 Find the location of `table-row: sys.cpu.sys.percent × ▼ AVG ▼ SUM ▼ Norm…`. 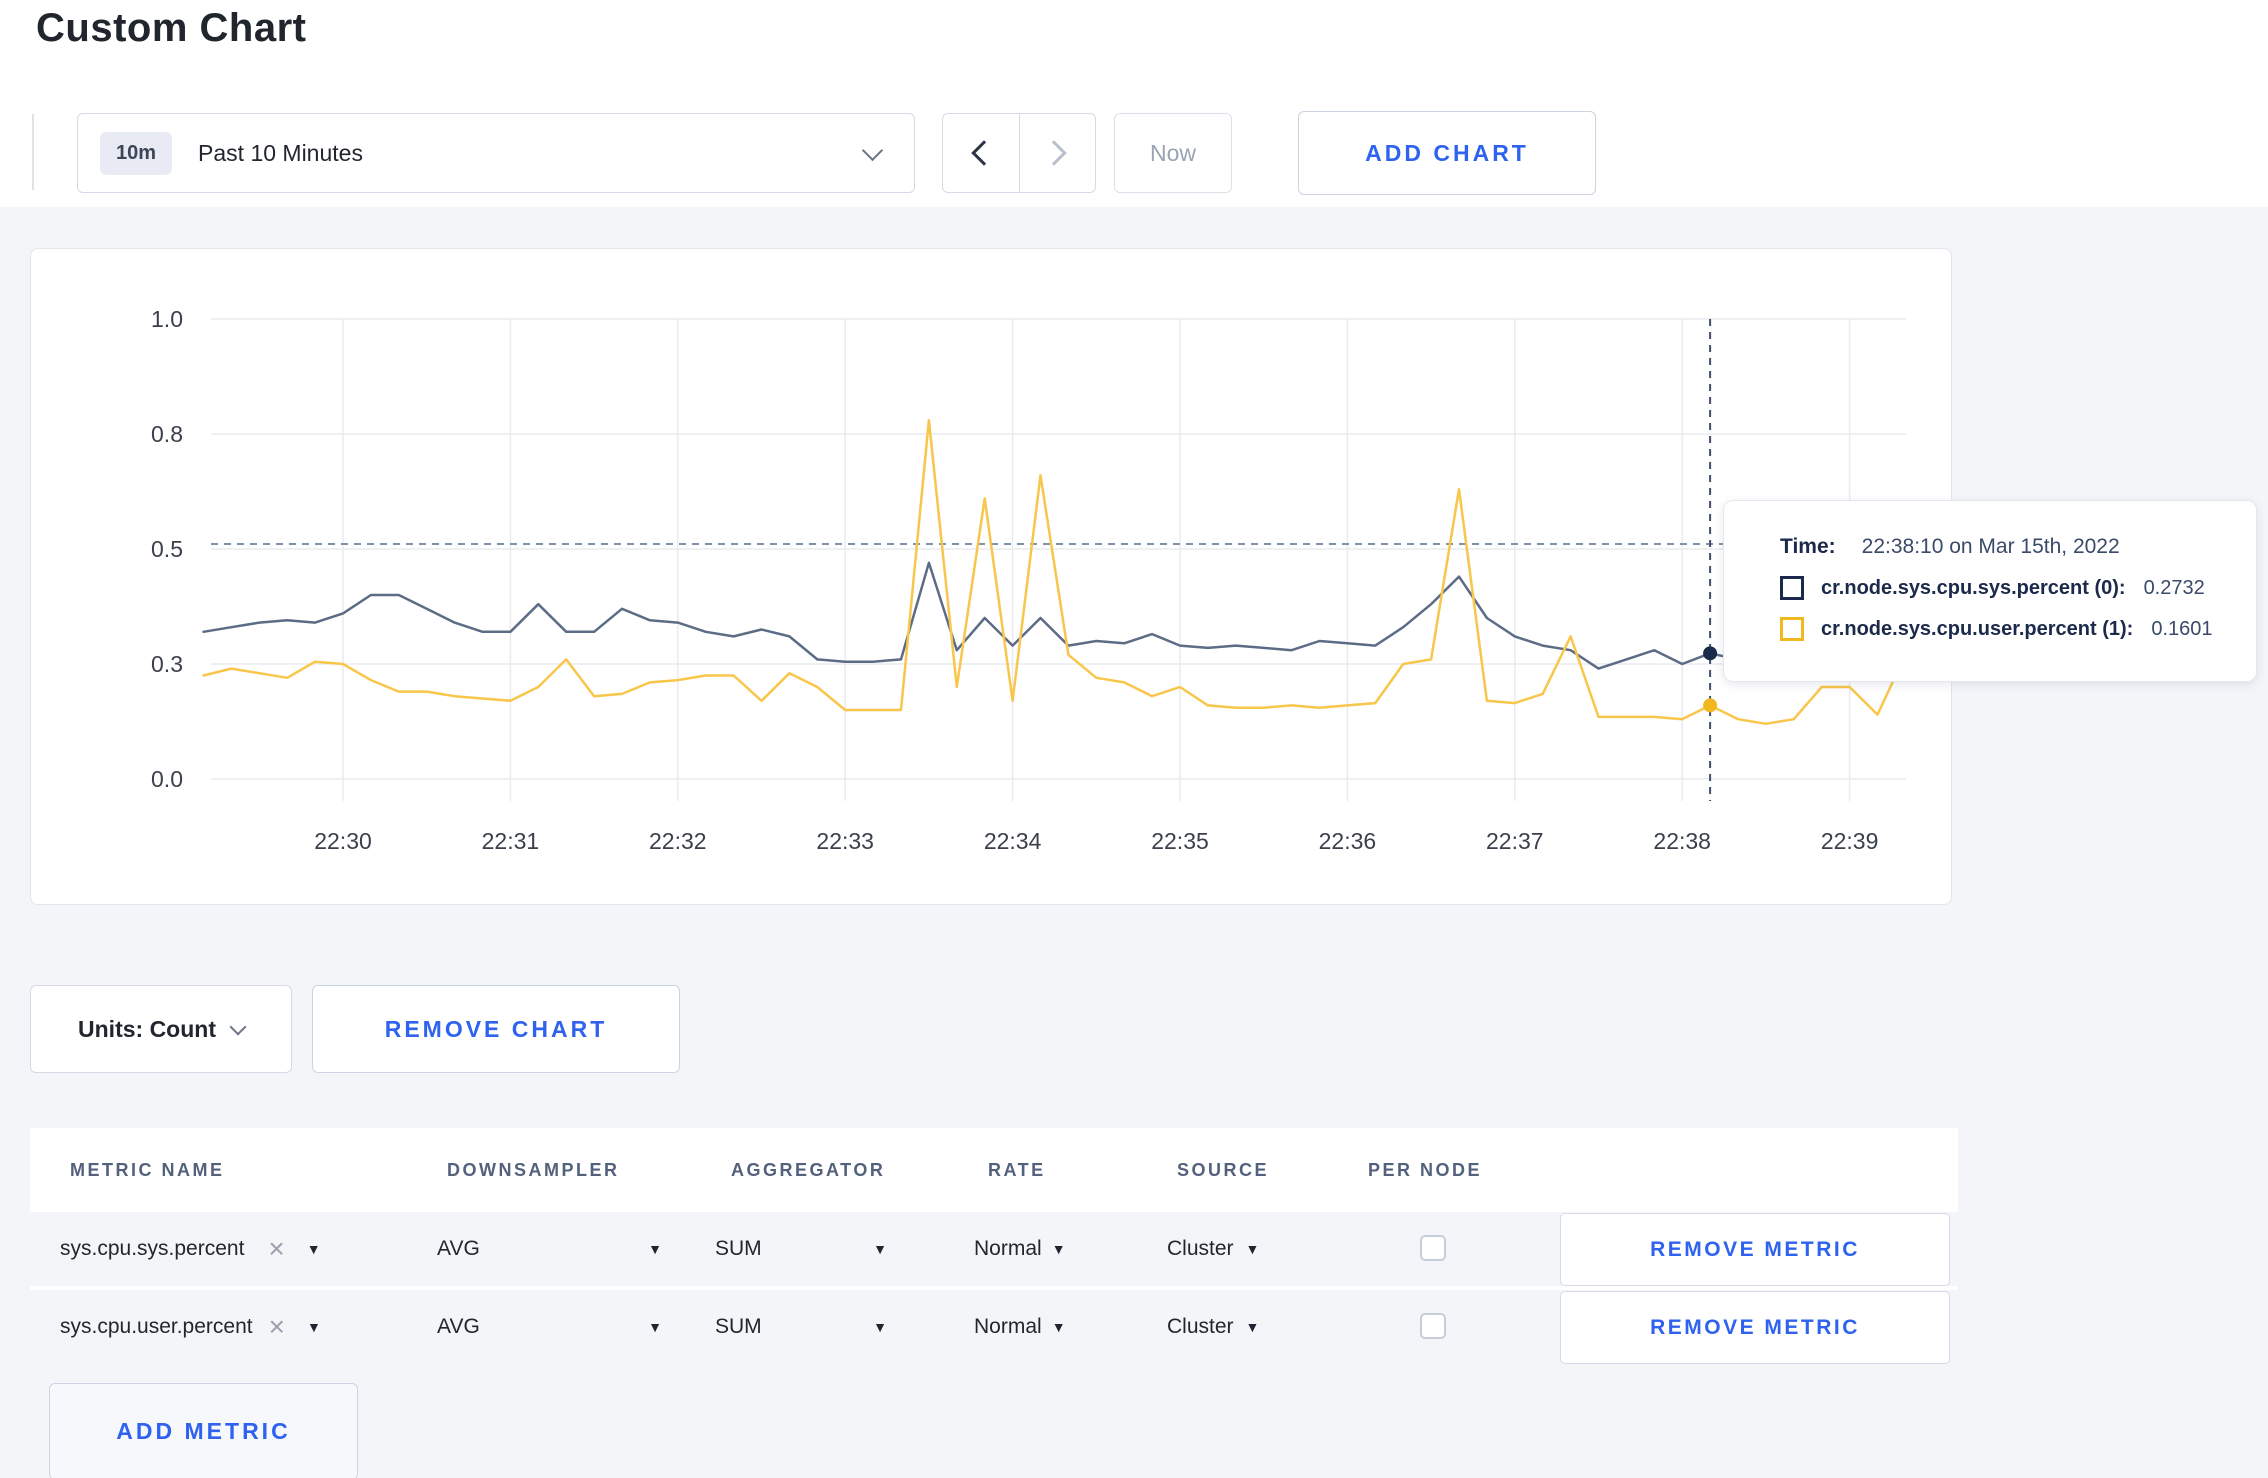

table-row: sys.cpu.sys.percent × ▼ AVG ▼ SUM ▼ Norm… is located at coordinates (994, 1249).